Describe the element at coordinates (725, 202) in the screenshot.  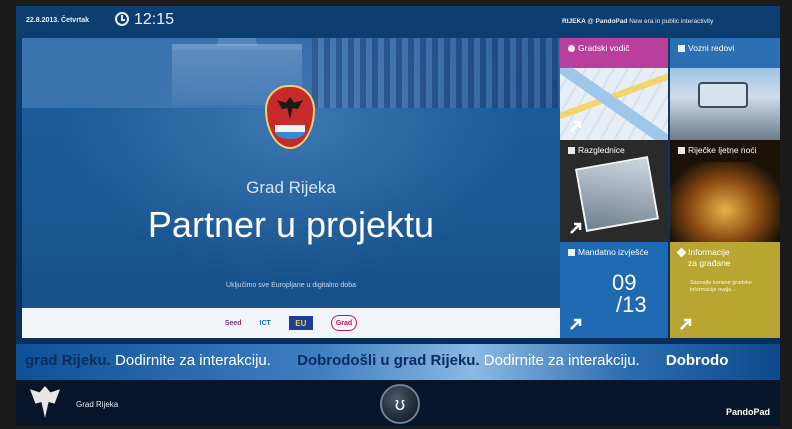
I see `night-event-photo` at that location.